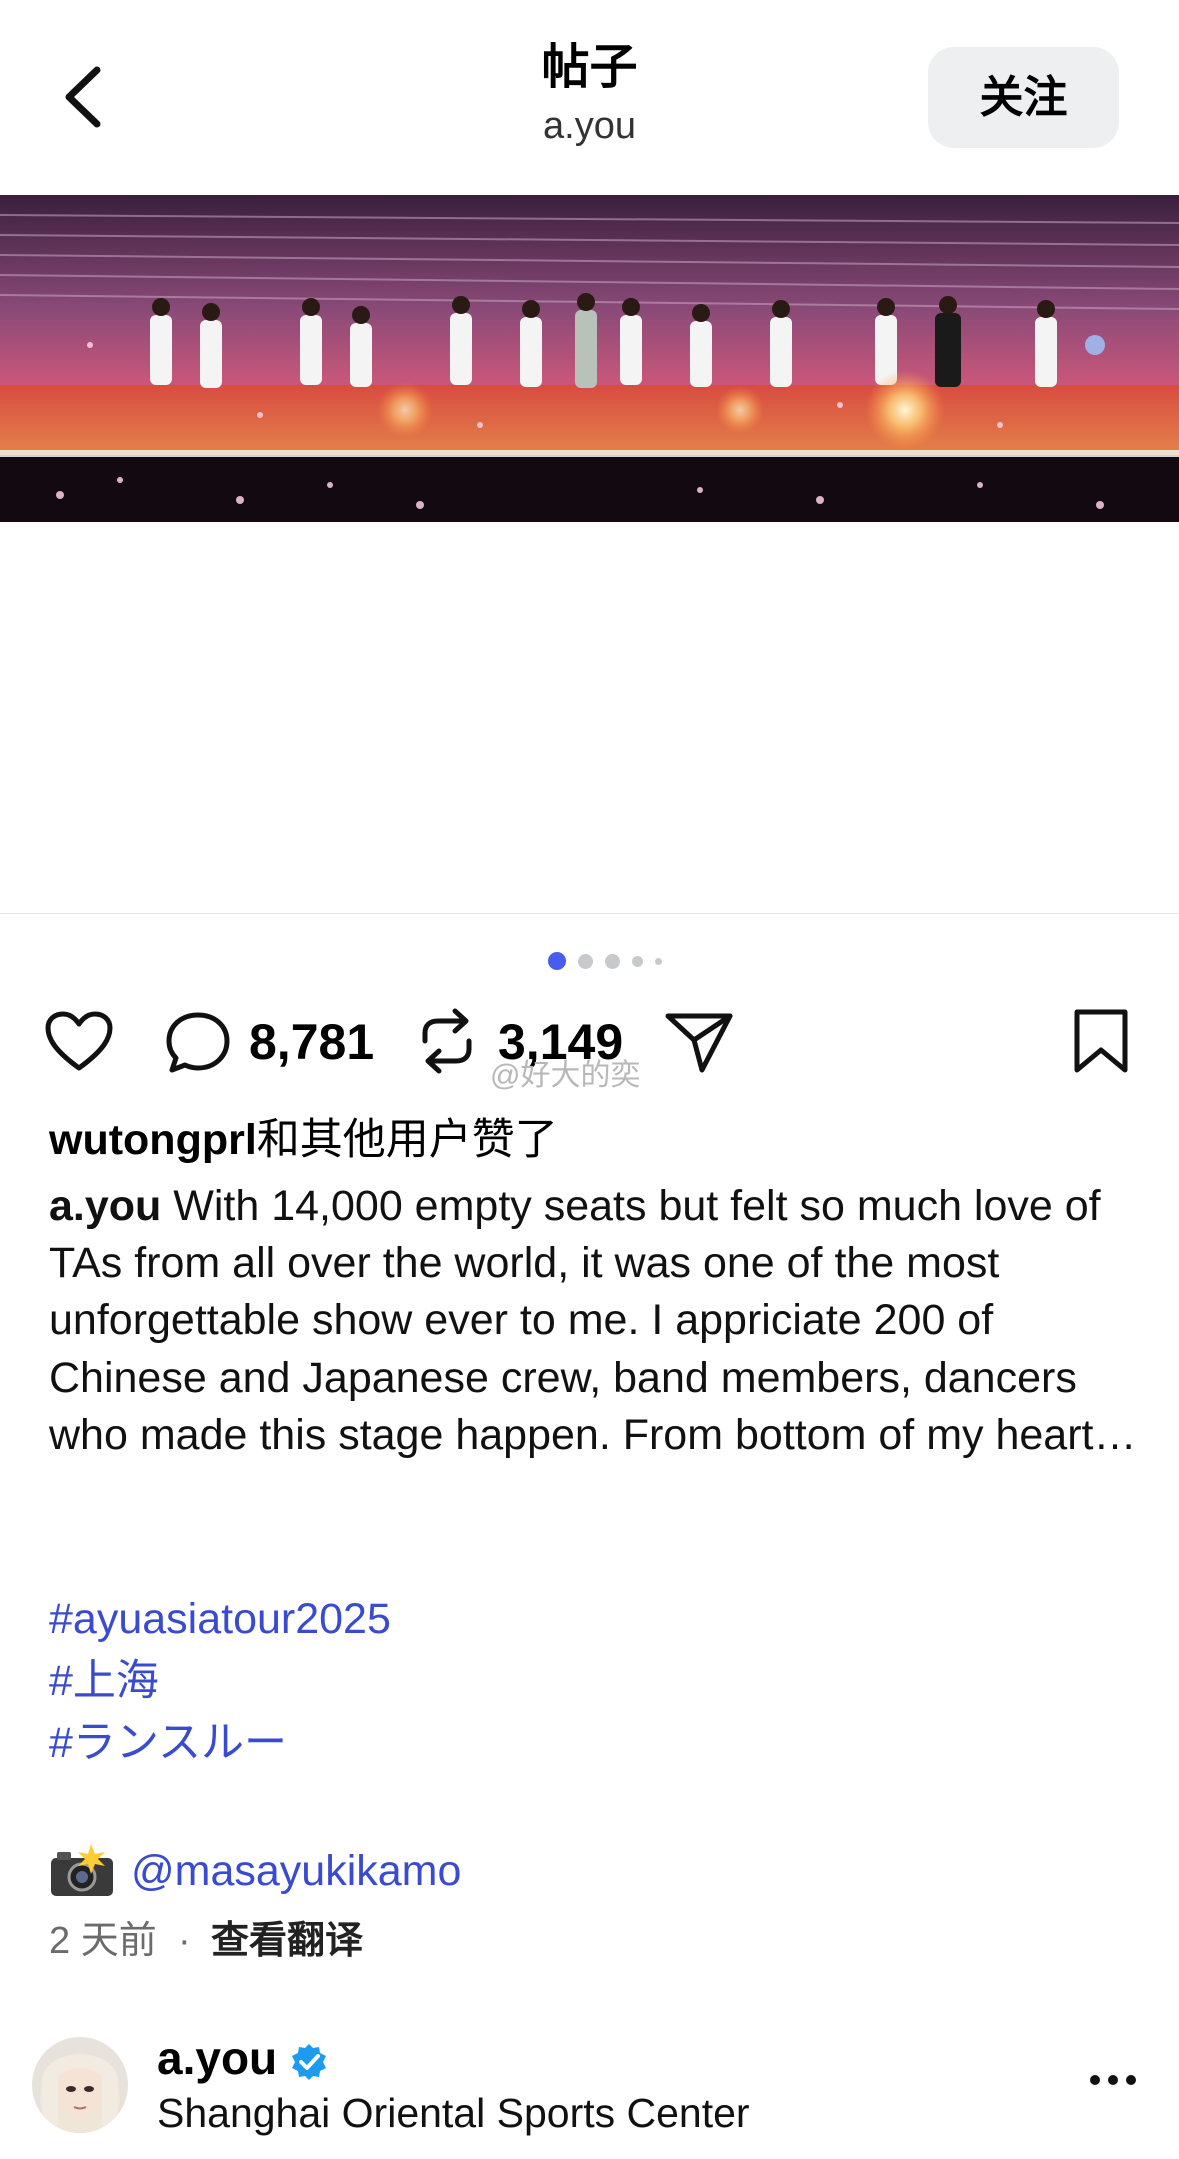 The height and width of the screenshot is (2159, 1179). I want to click on avatar, so click(80, 2085).